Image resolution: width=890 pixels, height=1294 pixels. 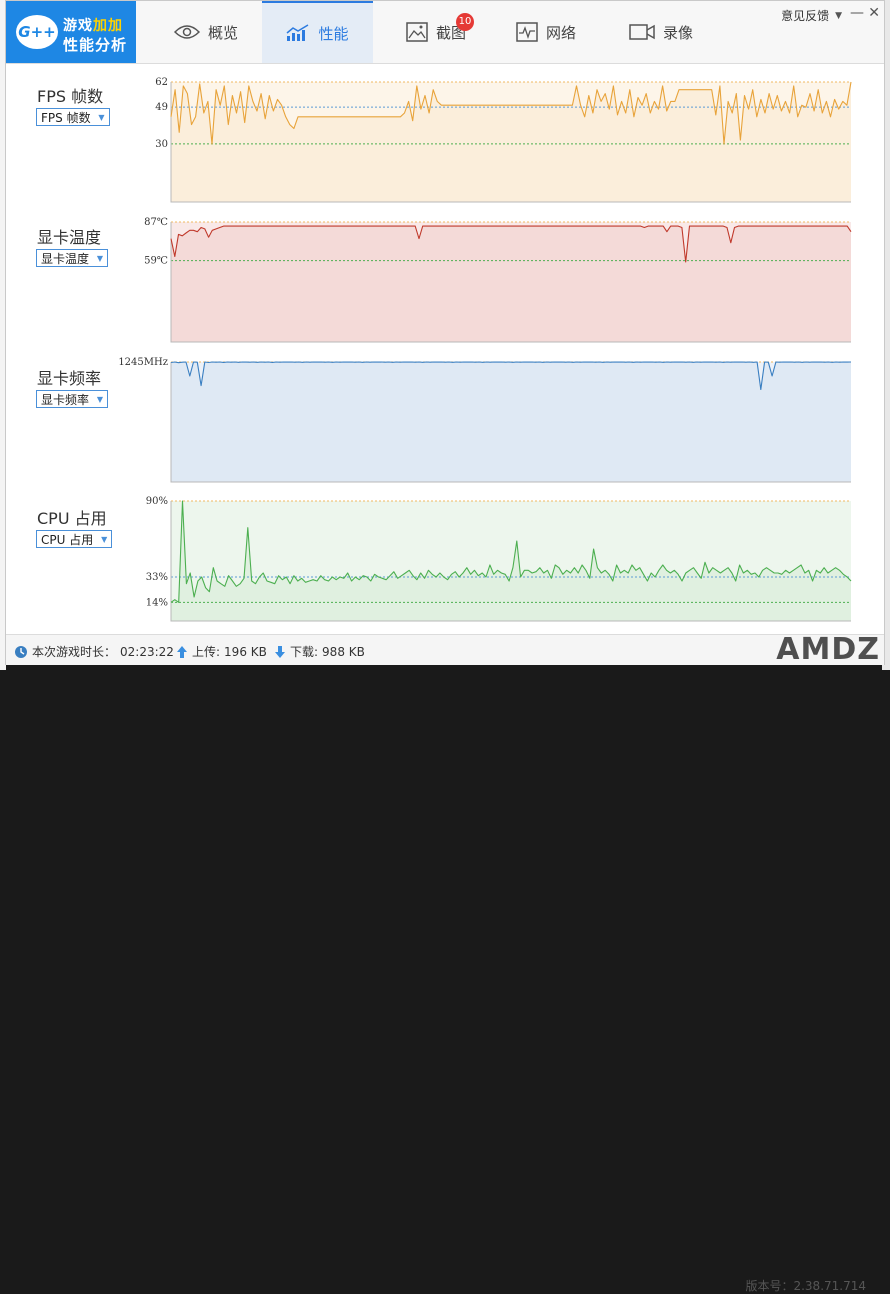 What do you see at coordinates (65, 400) in the screenshot?
I see `select-value: 显卡频率` at bounding box center [65, 400].